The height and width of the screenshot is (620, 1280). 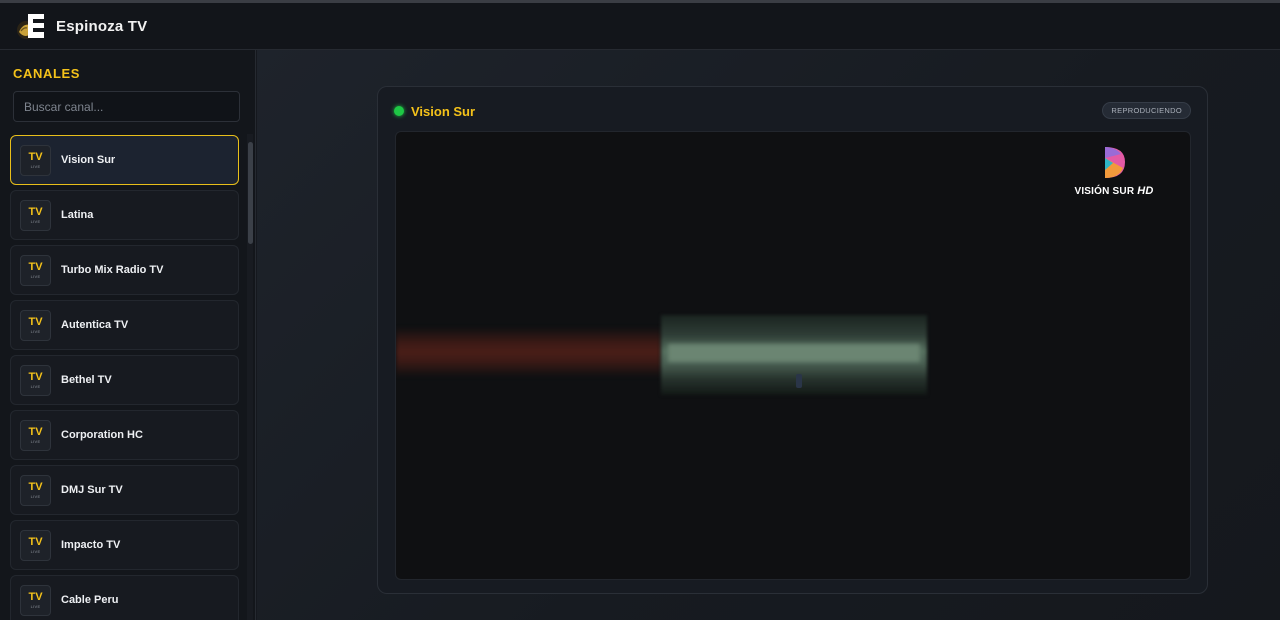 I want to click on watermark-text: VISIÓN SUR HD, so click(x=1114, y=191).